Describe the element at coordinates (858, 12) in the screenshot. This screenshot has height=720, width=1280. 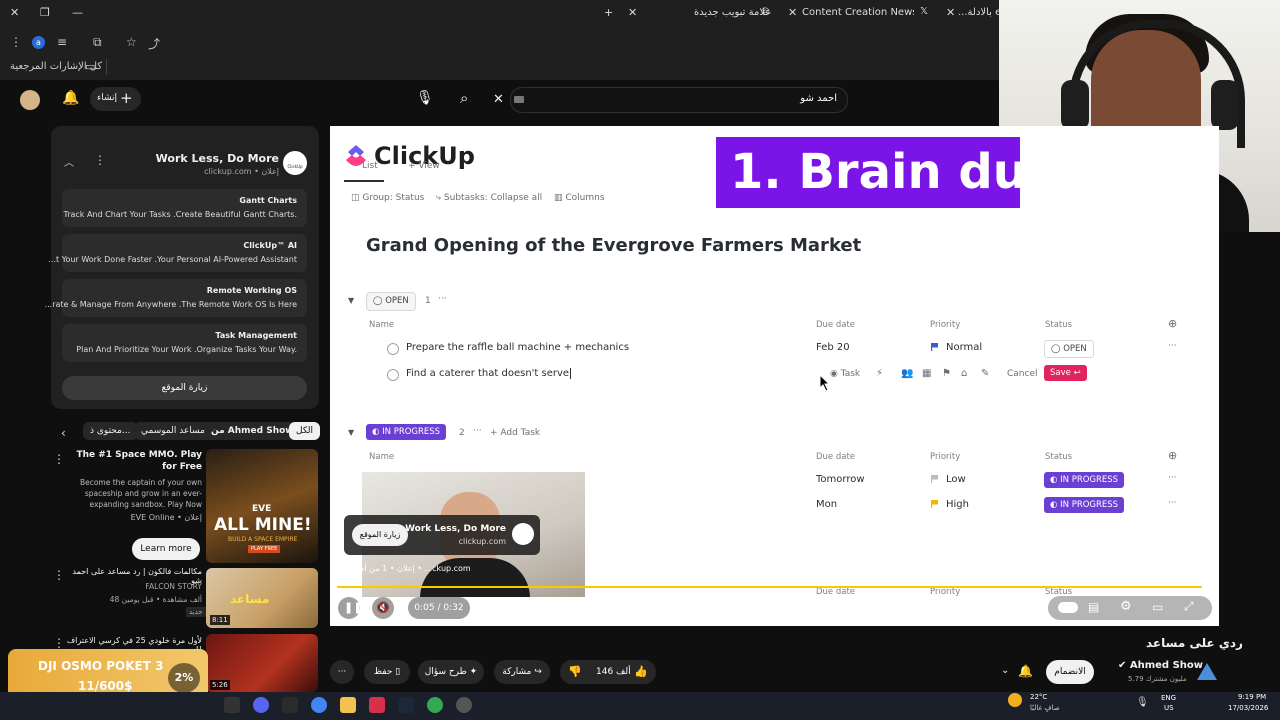
I see `tab-content-creation: Content Creation News on X: "` at that location.